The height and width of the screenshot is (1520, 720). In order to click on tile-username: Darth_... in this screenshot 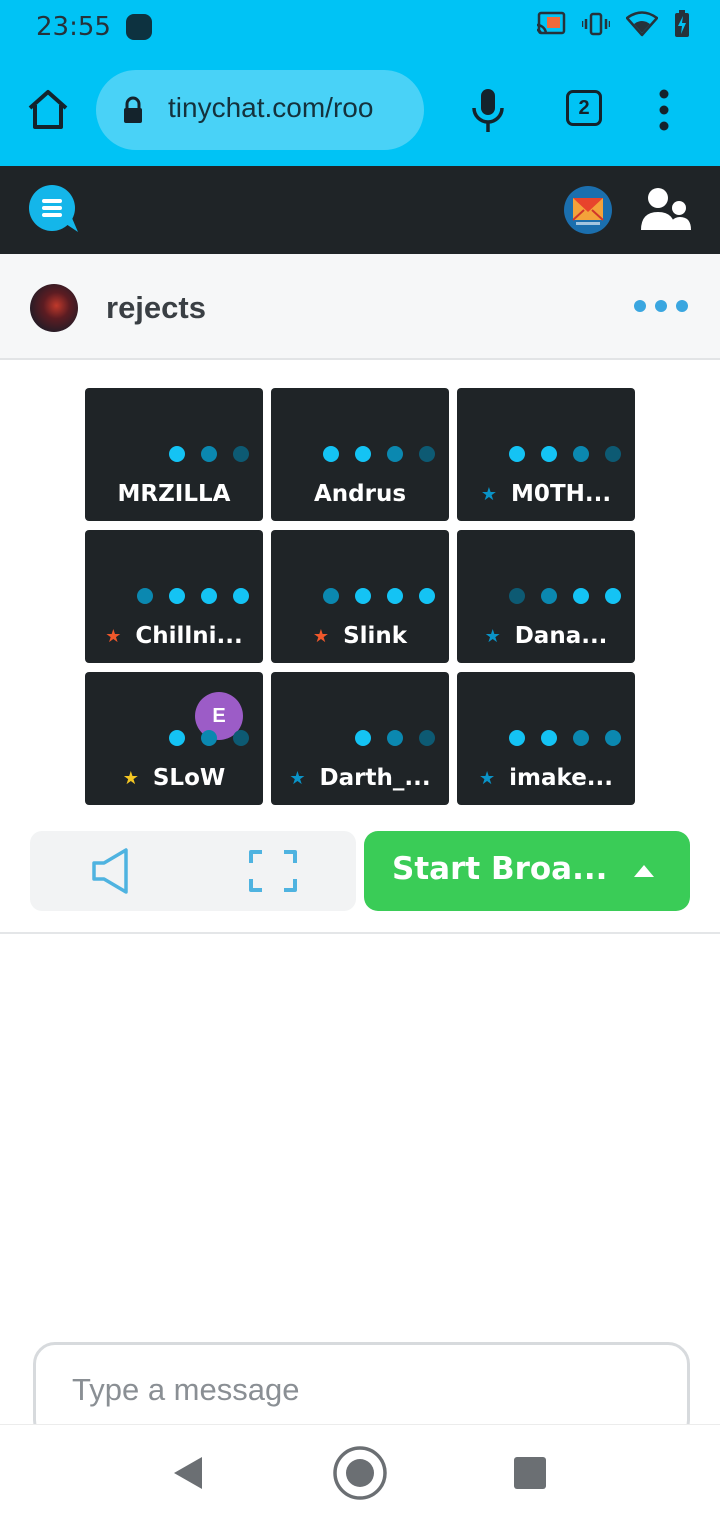, I will do `click(375, 778)`.